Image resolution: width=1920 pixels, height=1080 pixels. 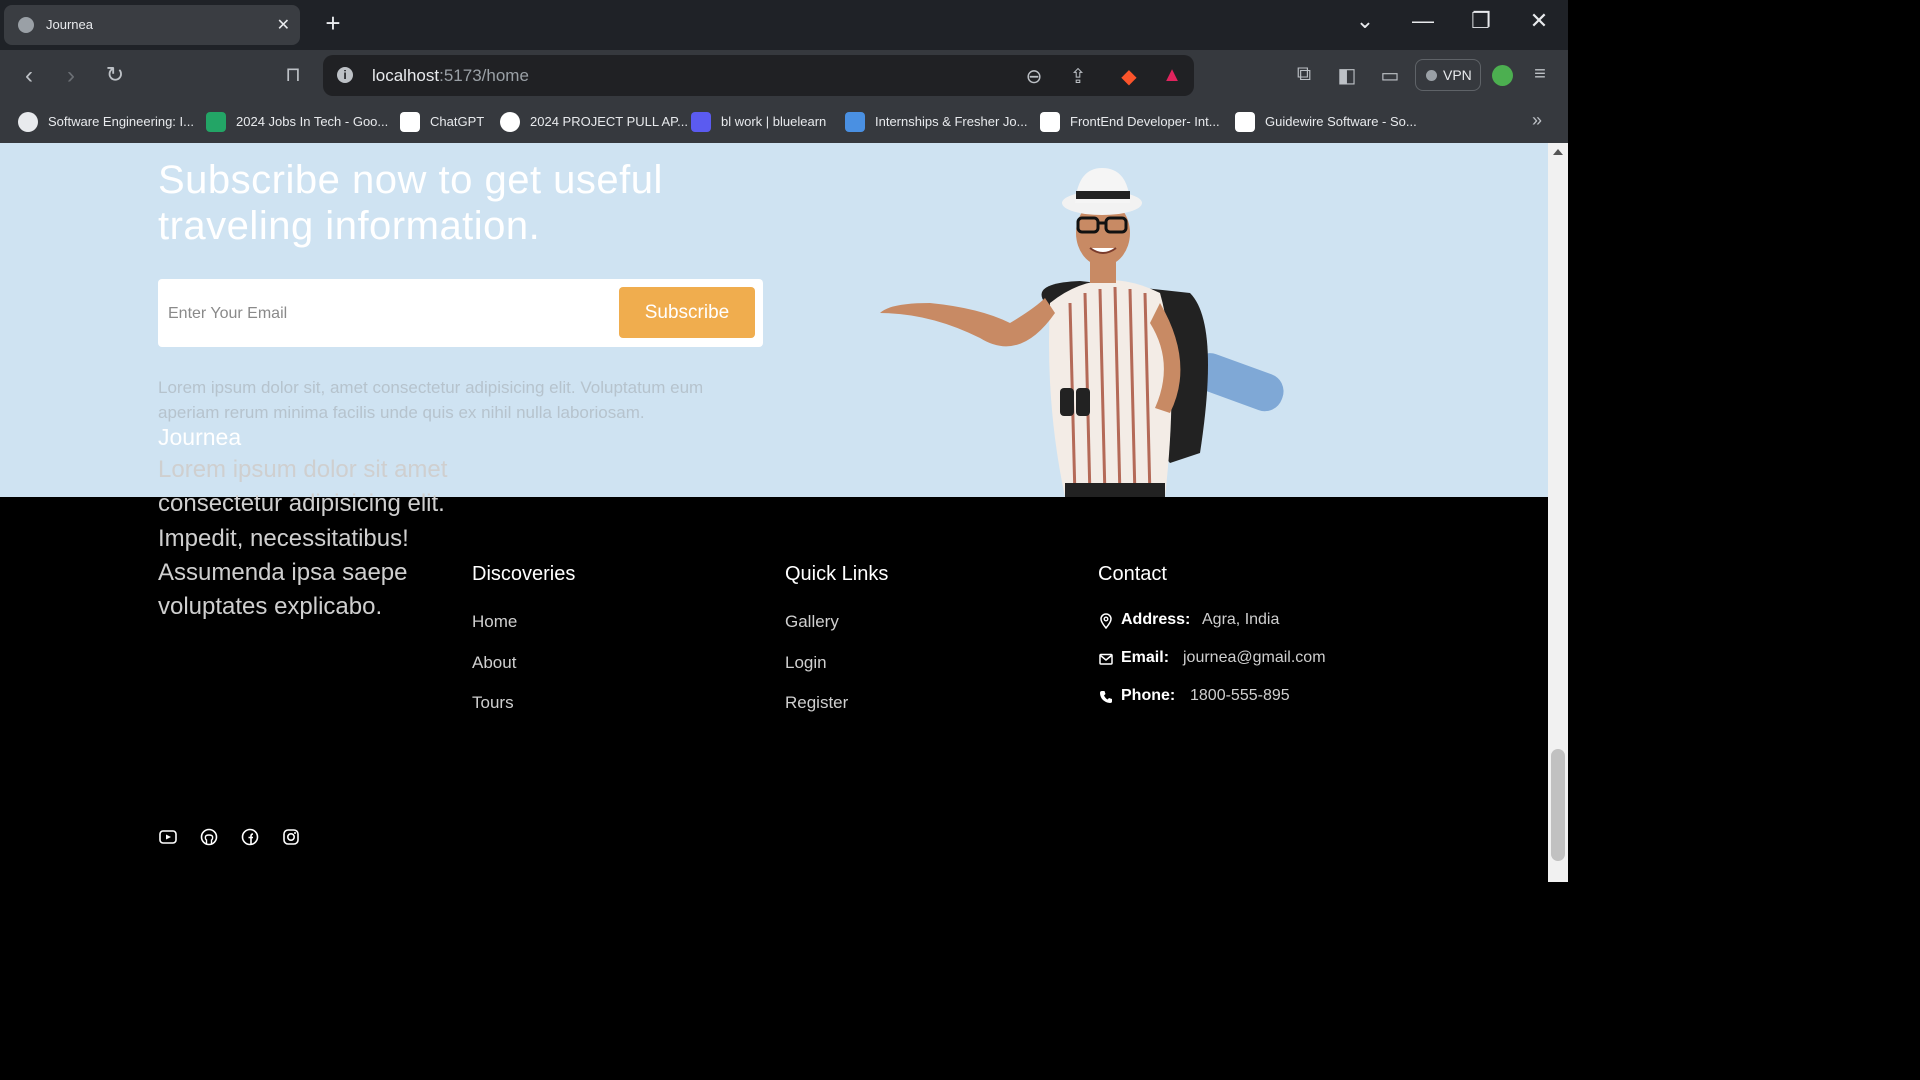 What do you see at coordinates (524, 574) in the screenshot?
I see `discoveries-title: Discoveries` at bounding box center [524, 574].